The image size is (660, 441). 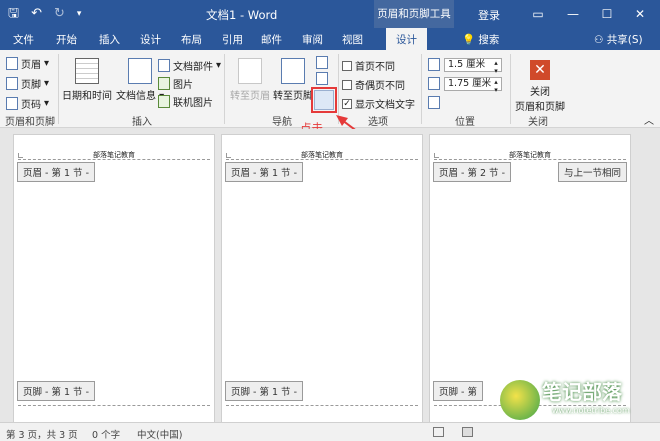 What do you see at coordinates (164, 101) in the screenshot?
I see `online-picture-icon` at bounding box center [164, 101].